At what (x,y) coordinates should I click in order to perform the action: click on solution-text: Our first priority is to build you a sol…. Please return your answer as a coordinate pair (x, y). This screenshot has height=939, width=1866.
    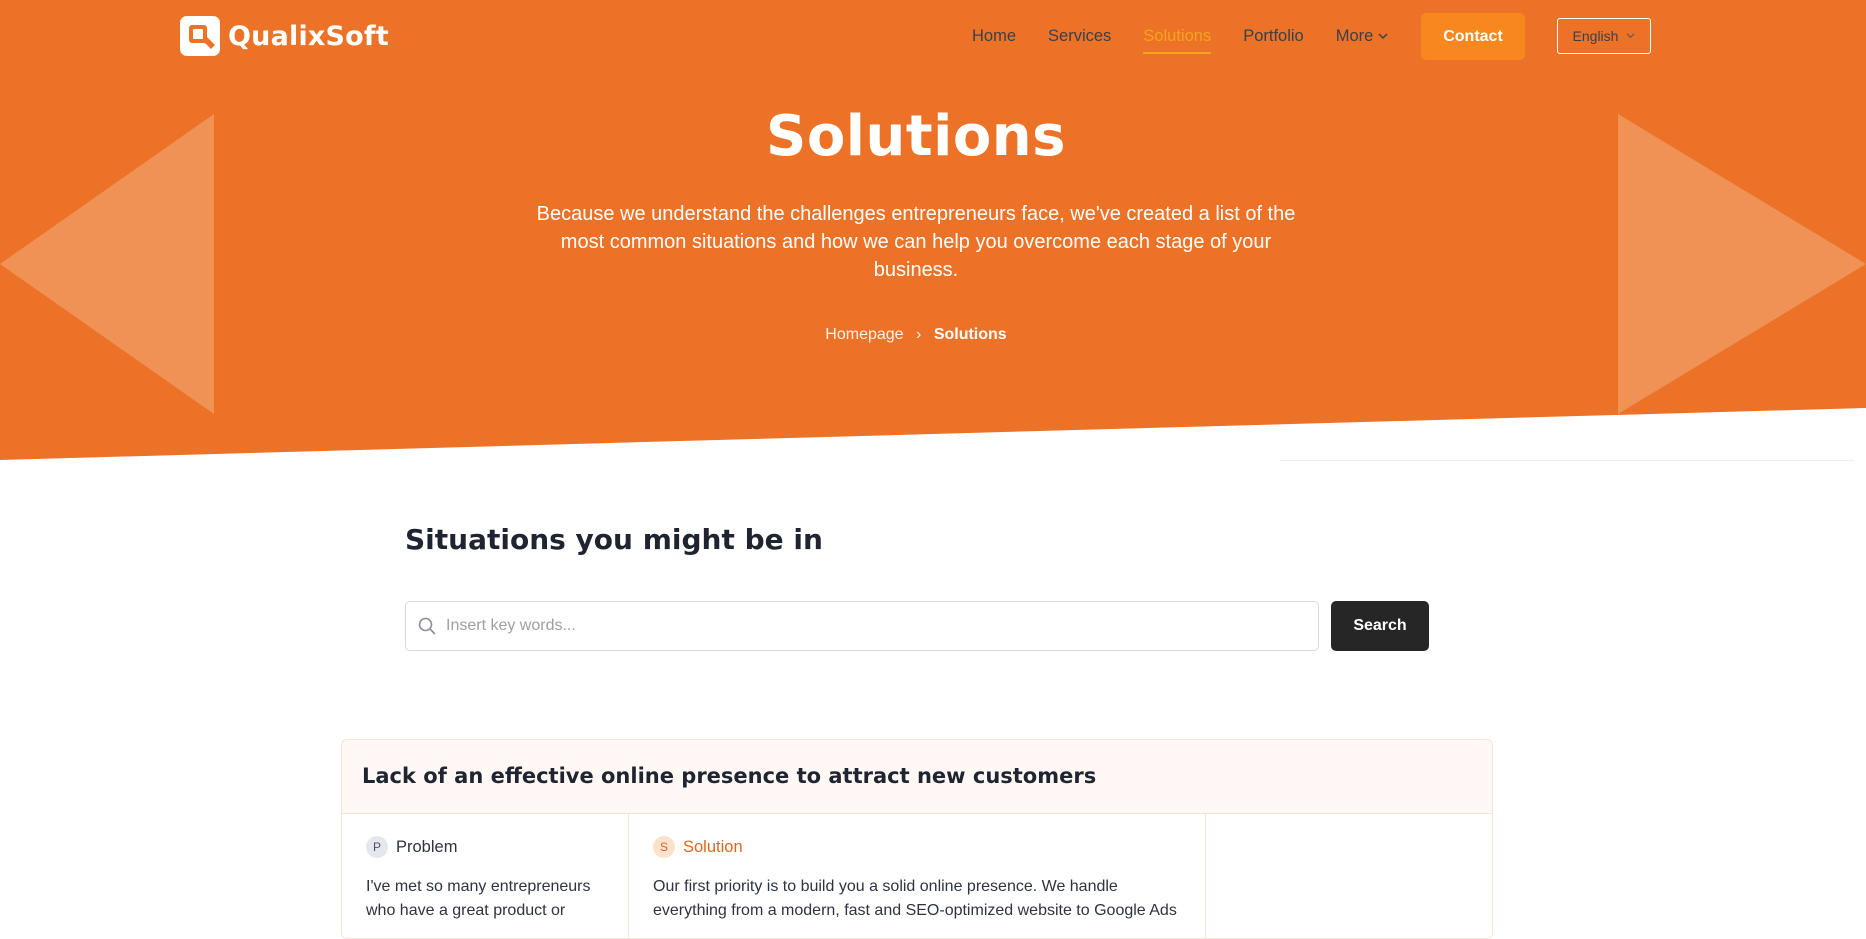
    Looking at the image, I should click on (915, 898).